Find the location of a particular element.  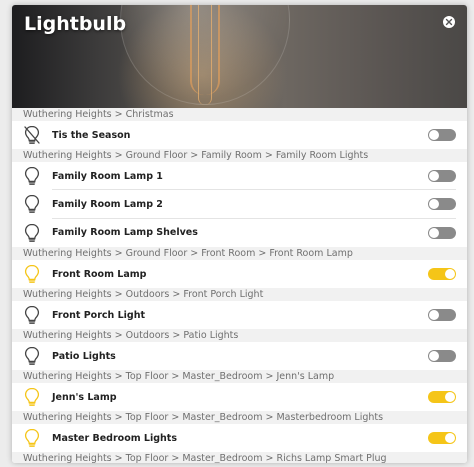

device-label: Patio Lights is located at coordinates (240, 356).